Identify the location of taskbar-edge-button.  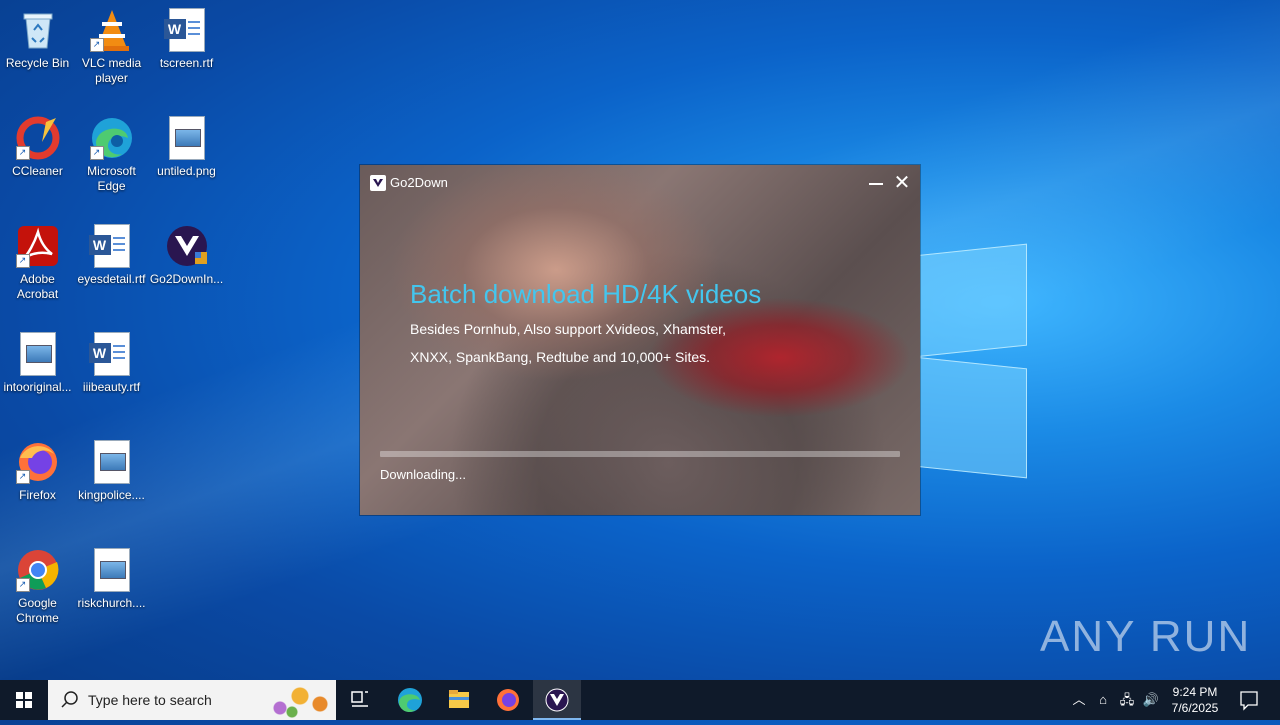
(410, 700).